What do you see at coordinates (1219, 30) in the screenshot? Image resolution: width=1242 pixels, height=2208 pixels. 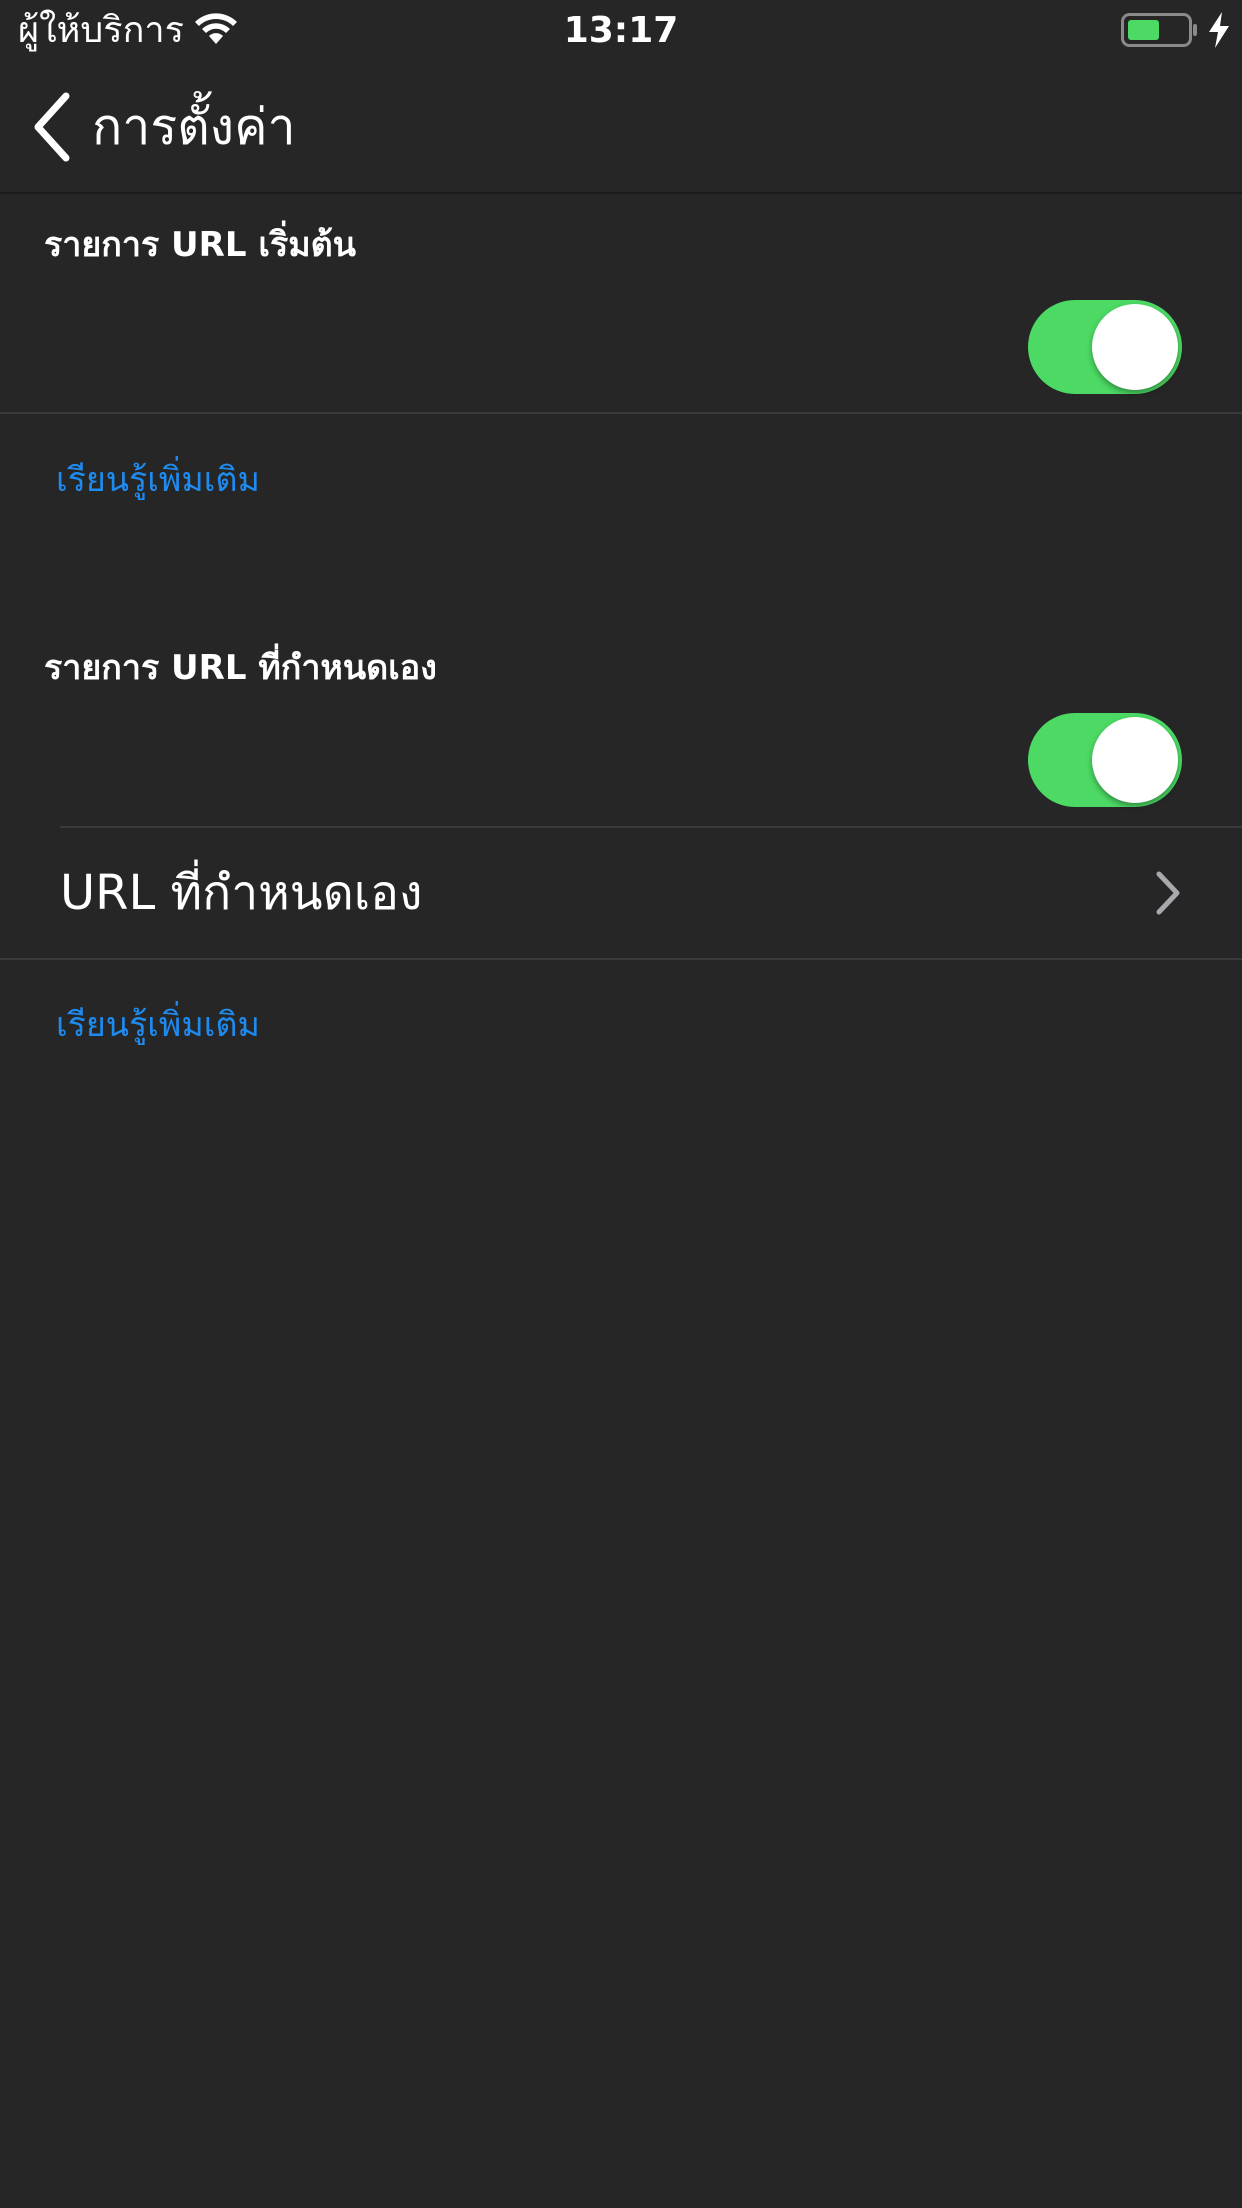 I see `bolt-icon` at bounding box center [1219, 30].